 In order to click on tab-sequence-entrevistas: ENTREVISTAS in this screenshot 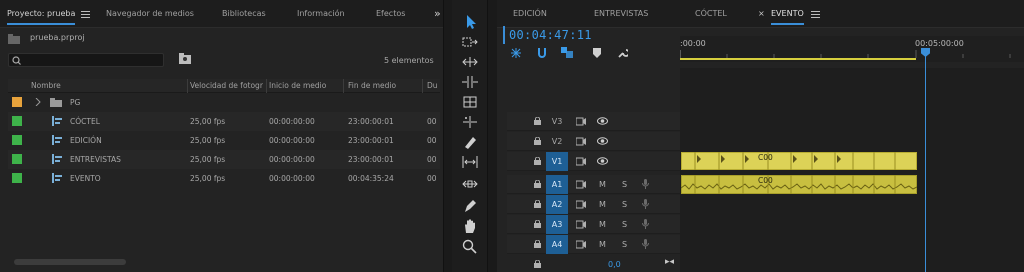, I will do `click(621, 14)`.